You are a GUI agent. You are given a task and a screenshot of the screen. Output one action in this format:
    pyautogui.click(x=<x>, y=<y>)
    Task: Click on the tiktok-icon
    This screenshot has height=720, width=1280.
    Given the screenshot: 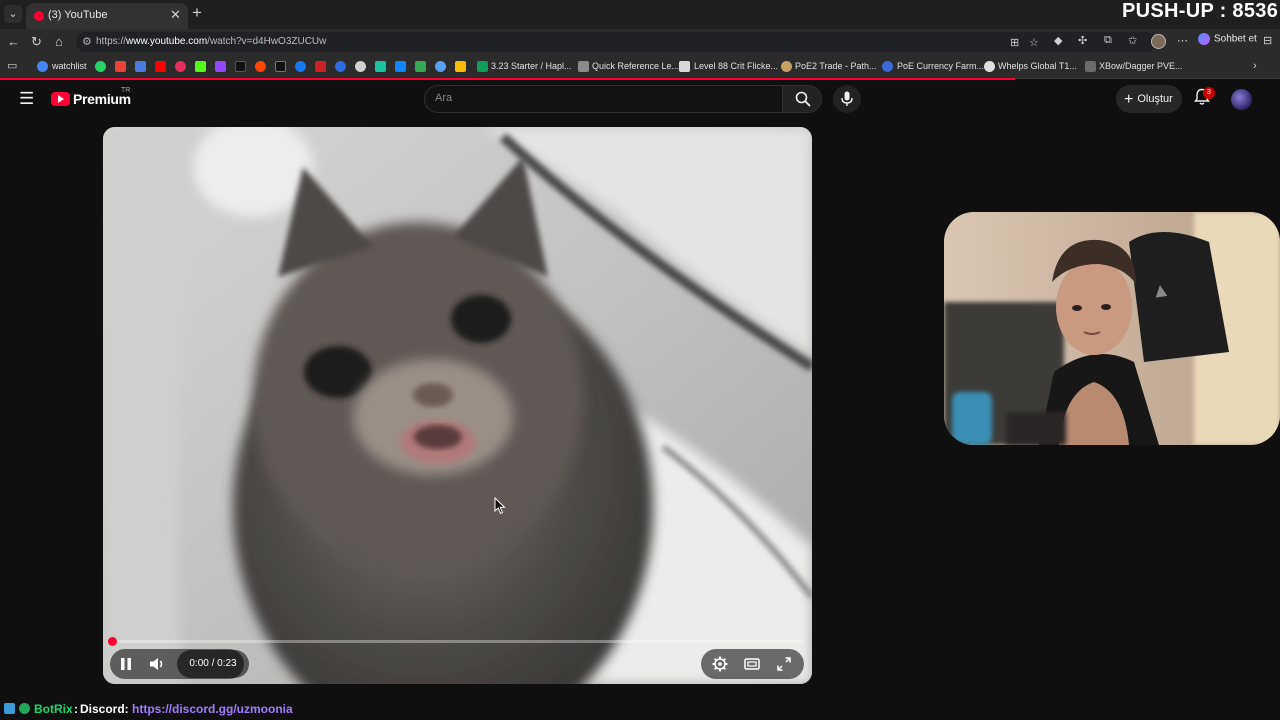 What is the action you would take?
    pyautogui.click(x=240, y=66)
    